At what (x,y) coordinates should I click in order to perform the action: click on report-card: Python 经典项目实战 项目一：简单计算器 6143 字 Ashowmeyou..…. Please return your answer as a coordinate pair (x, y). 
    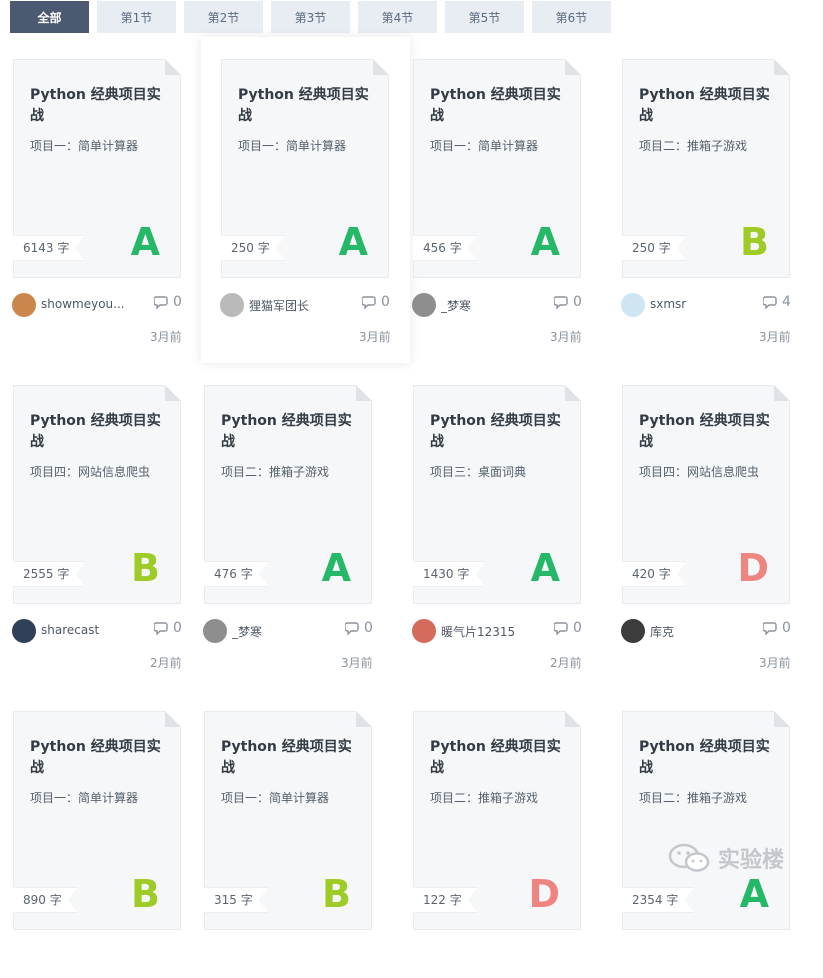
    Looking at the image, I should click on (114, 172).